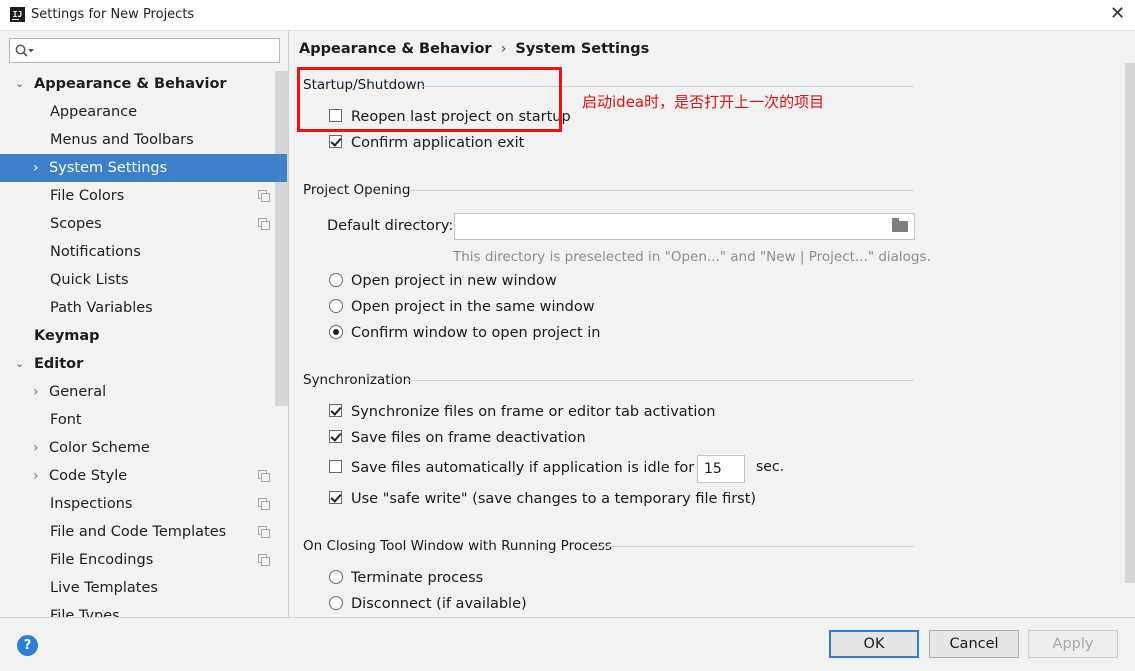  I want to click on default-directory-field, so click(684, 226).